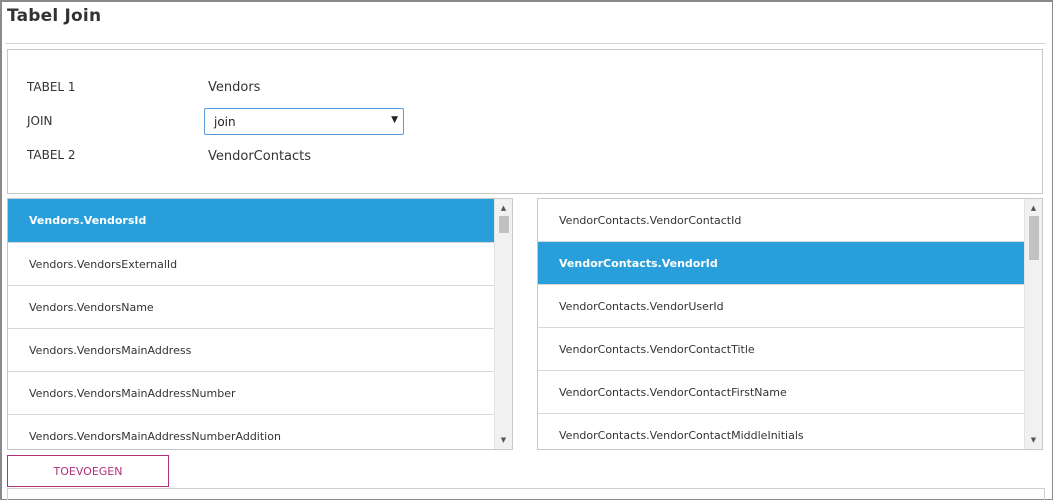 This screenshot has height=500, width=1053. What do you see at coordinates (225, 122) in the screenshot?
I see `join-type-selected-value: join` at bounding box center [225, 122].